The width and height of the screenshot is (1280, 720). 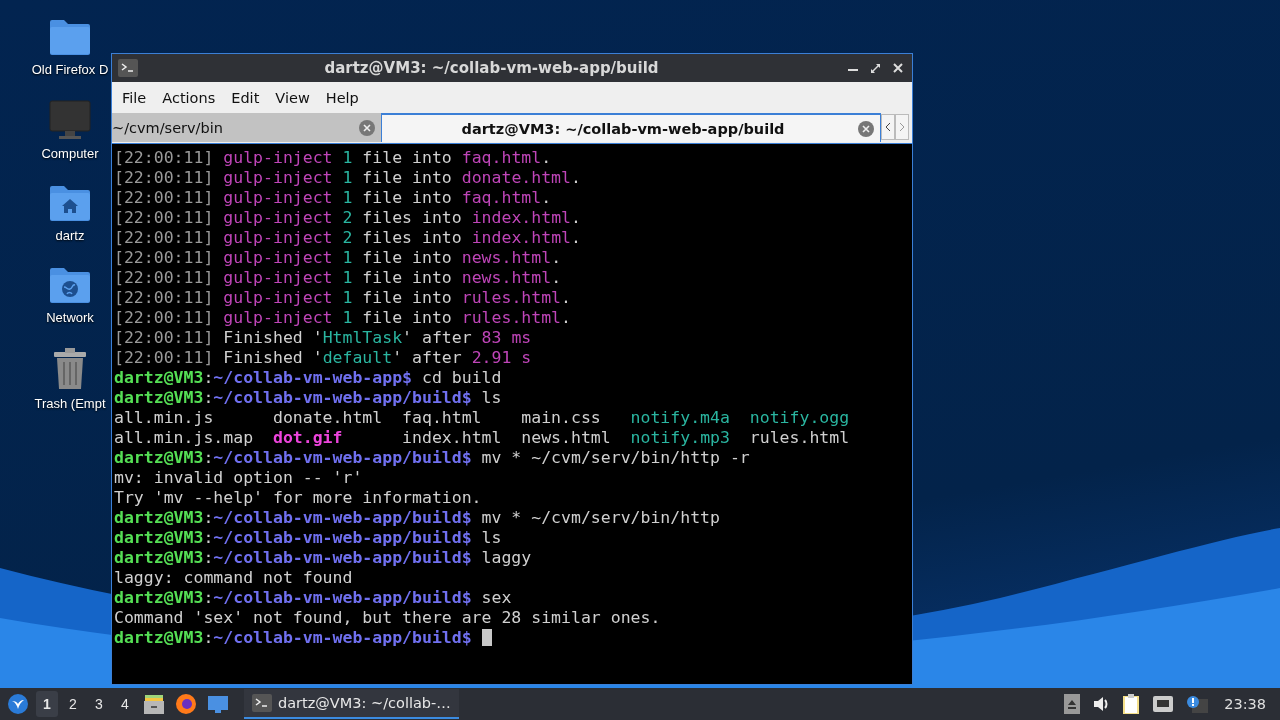 I want to click on menu-item: Edit, so click(x=245, y=97).